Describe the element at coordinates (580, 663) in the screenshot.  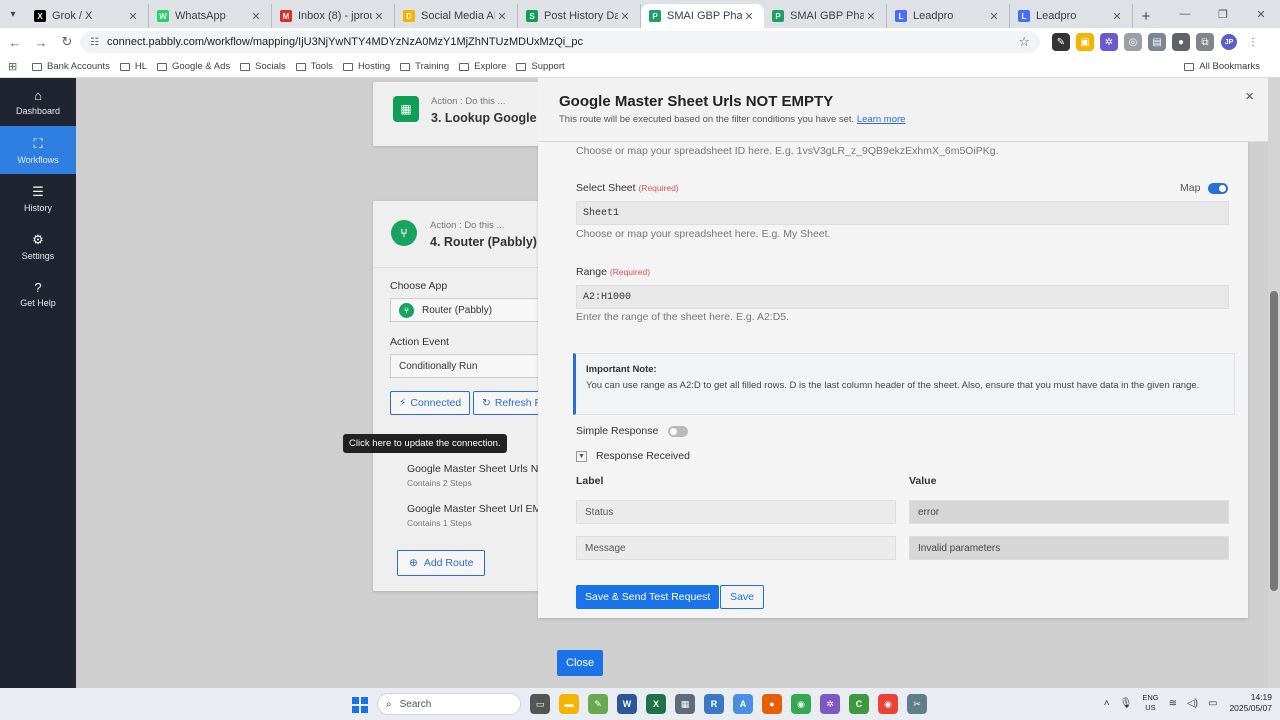
I see `close-button: Close` at that location.